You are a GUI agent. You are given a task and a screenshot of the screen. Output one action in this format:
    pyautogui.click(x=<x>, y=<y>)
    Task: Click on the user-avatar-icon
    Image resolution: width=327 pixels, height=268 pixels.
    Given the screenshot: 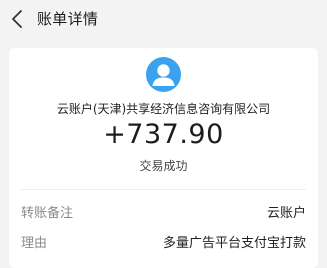 What is the action you would take?
    pyautogui.click(x=163, y=75)
    